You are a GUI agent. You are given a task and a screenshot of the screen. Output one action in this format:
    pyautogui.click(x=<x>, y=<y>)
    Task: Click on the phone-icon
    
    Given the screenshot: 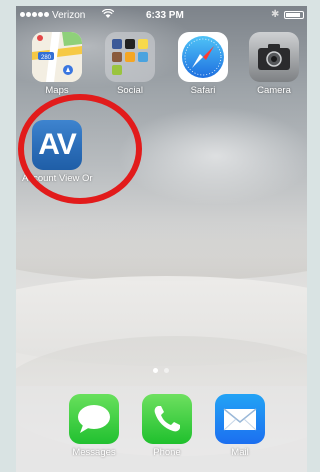 What is the action you would take?
    pyautogui.click(x=167, y=419)
    